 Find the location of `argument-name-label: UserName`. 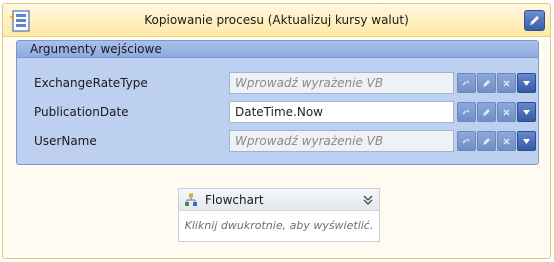

argument-name-label: UserName is located at coordinates (65, 141).